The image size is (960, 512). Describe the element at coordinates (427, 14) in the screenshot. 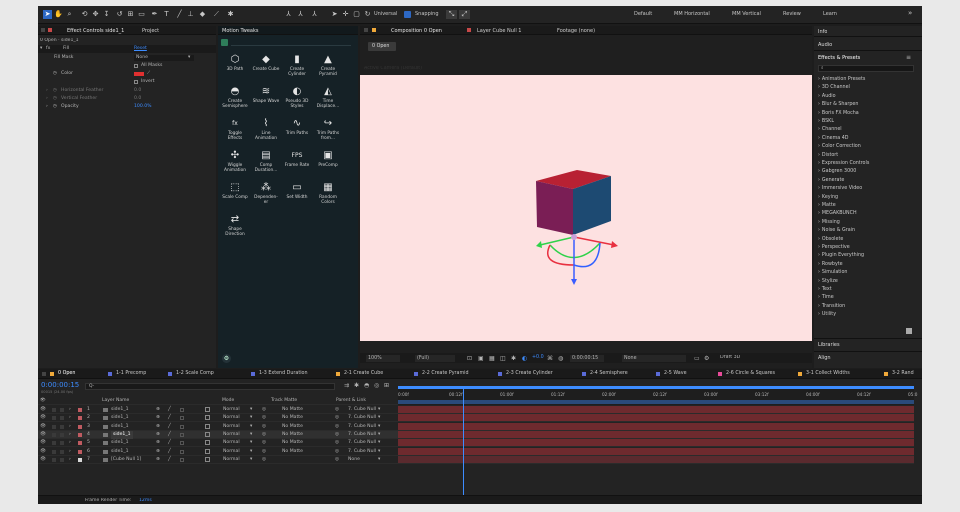

I see `snapping-label: Snapping` at that location.